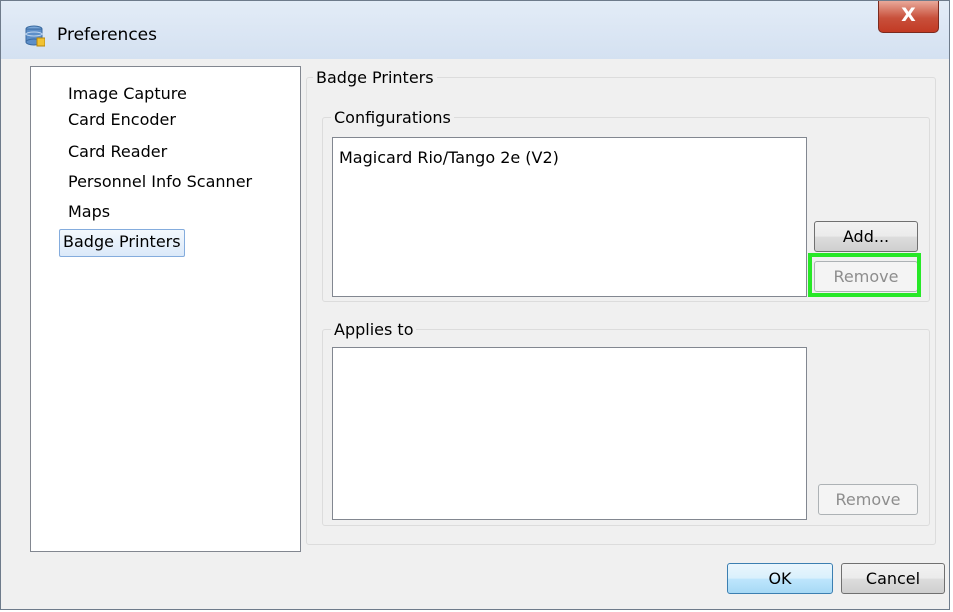 The width and height of the screenshot is (953, 612). What do you see at coordinates (780, 578) in the screenshot?
I see `ok-button: OK` at bounding box center [780, 578].